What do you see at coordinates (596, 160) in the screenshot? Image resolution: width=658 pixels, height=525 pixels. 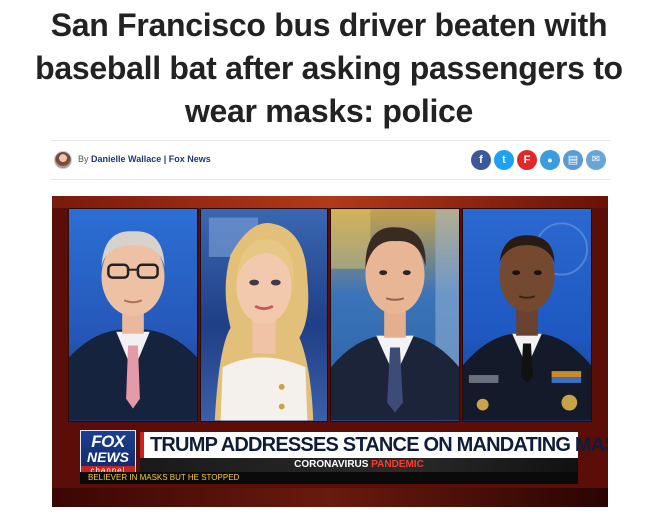 I see `email-icon: ✉` at bounding box center [596, 160].